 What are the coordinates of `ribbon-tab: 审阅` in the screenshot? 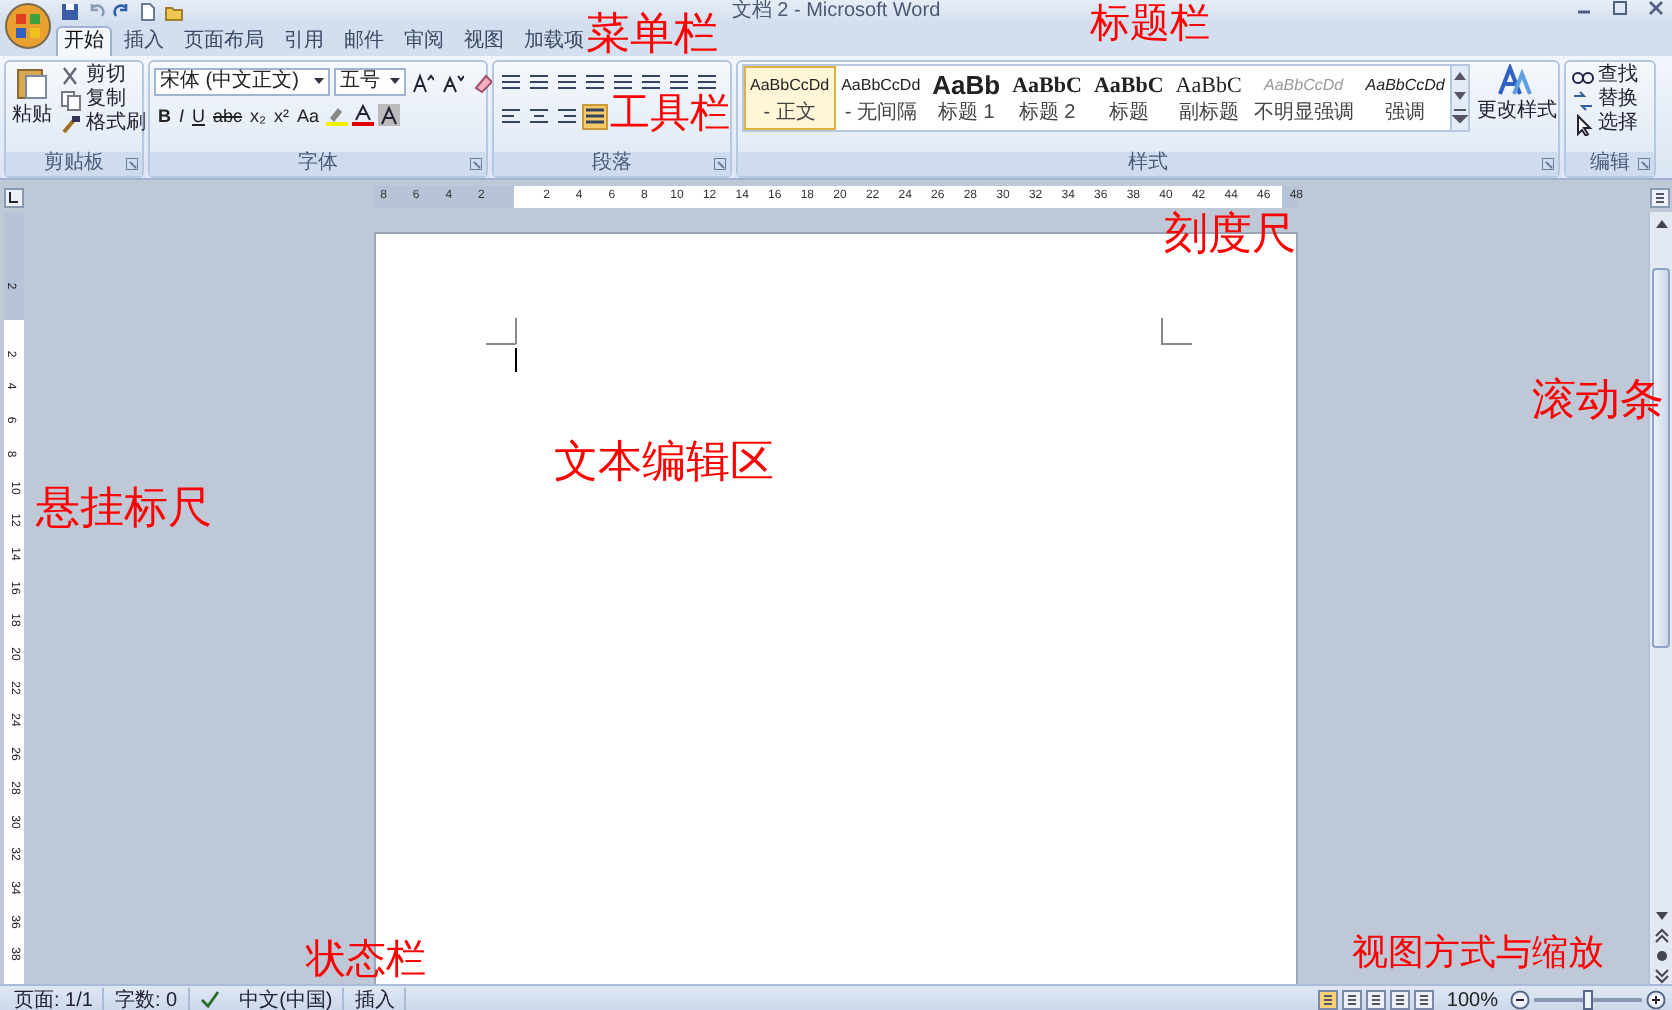 It's located at (424, 41).